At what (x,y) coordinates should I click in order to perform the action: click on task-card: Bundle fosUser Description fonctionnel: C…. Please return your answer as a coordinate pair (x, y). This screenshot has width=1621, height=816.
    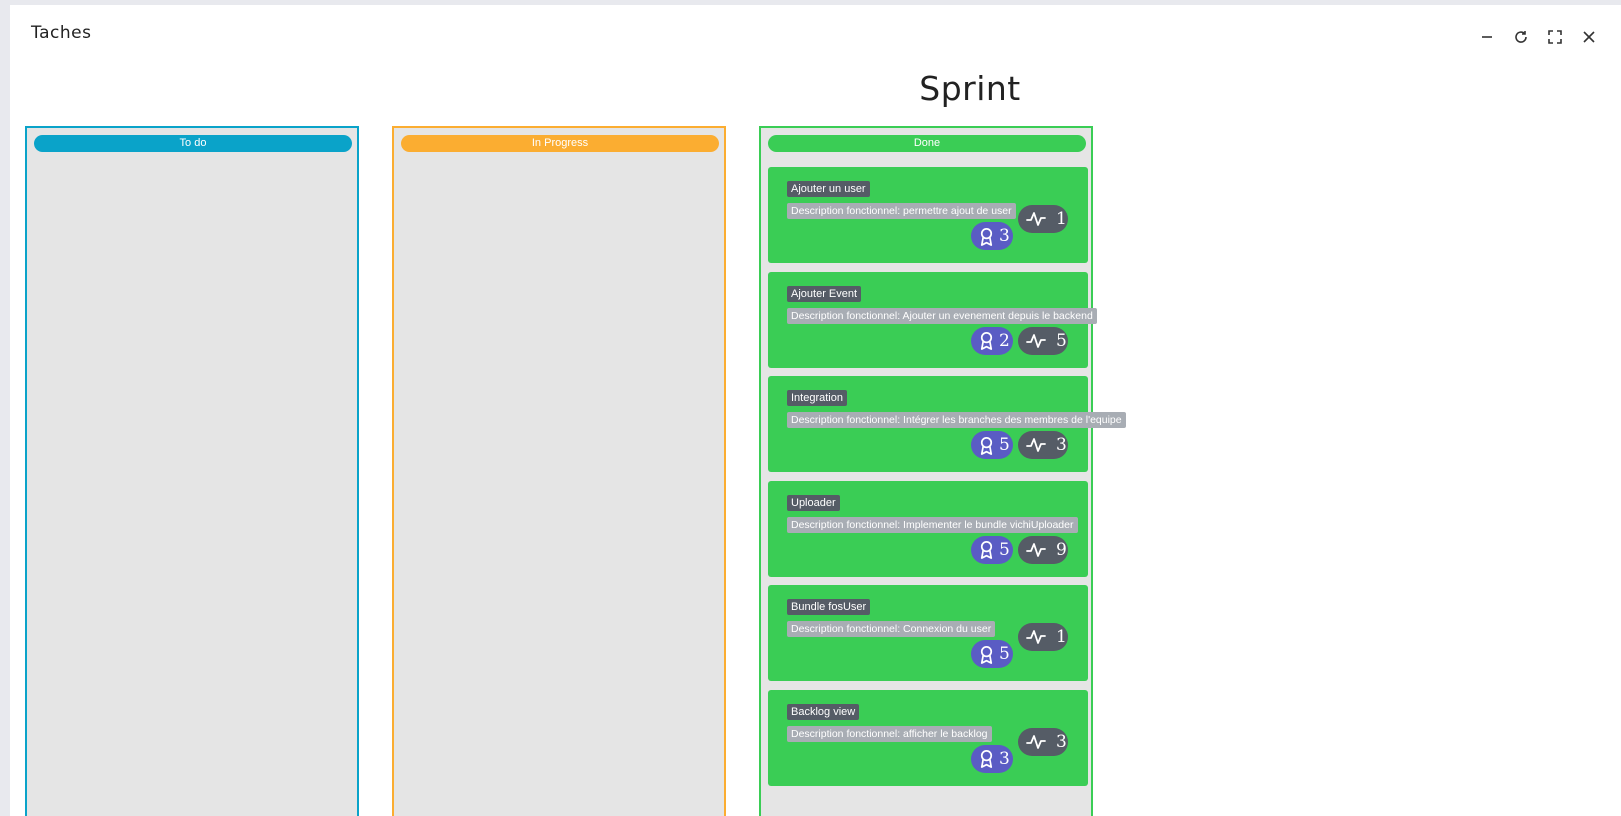
    Looking at the image, I should click on (928, 633).